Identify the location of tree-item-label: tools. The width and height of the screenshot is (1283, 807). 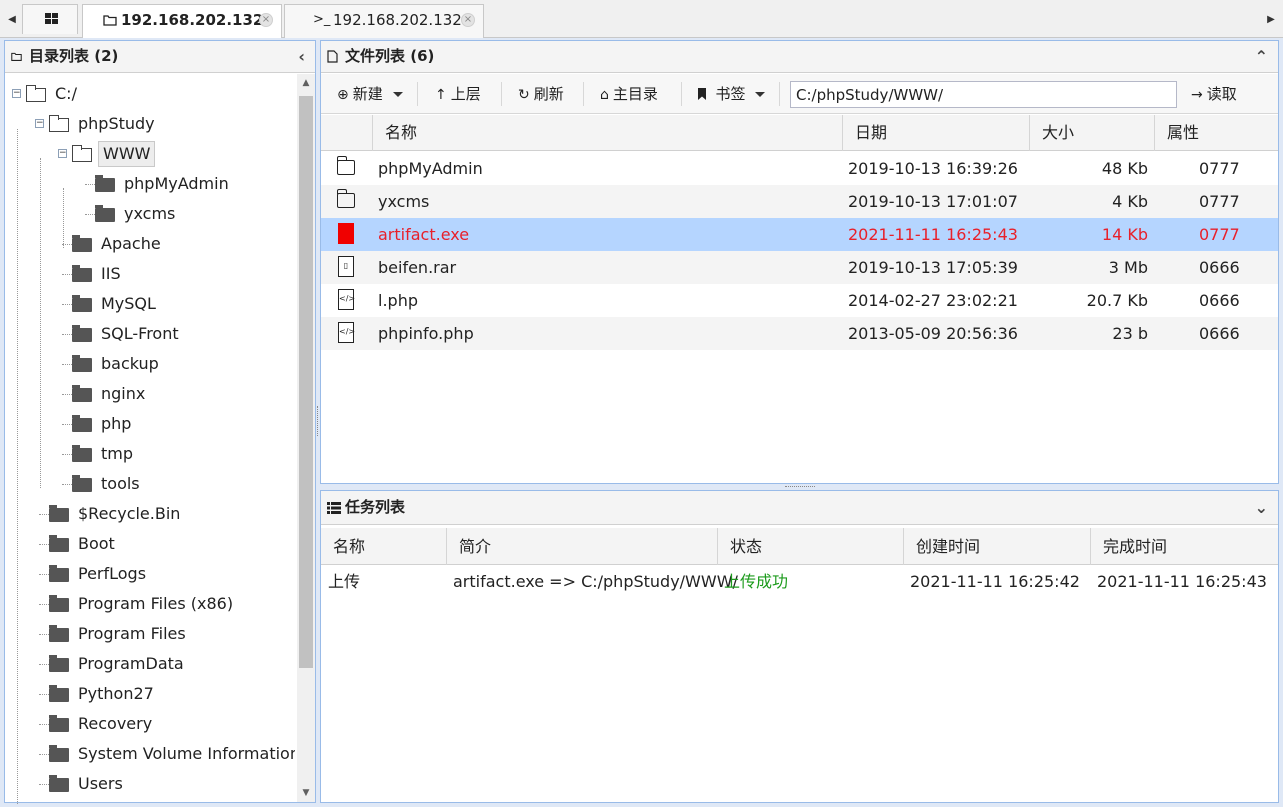
(120, 483).